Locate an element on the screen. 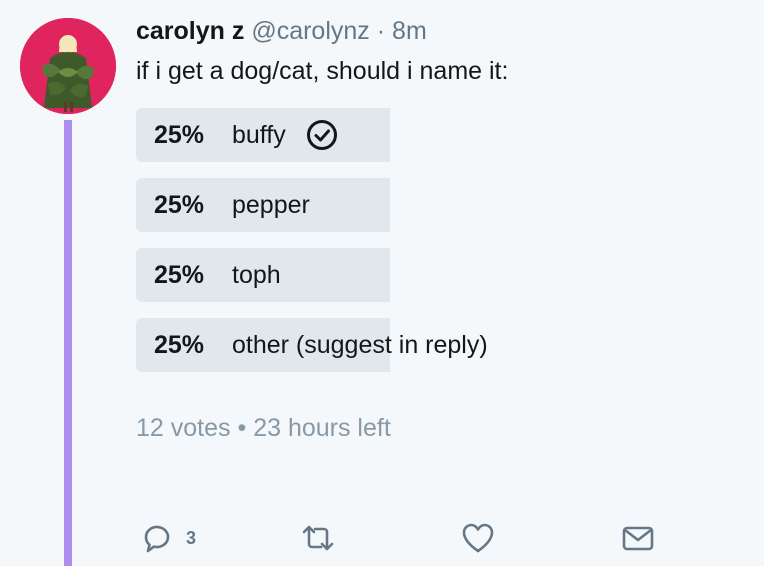 This screenshot has width=764, height=566. tweet-timestamp: 8m is located at coordinates (409, 31).